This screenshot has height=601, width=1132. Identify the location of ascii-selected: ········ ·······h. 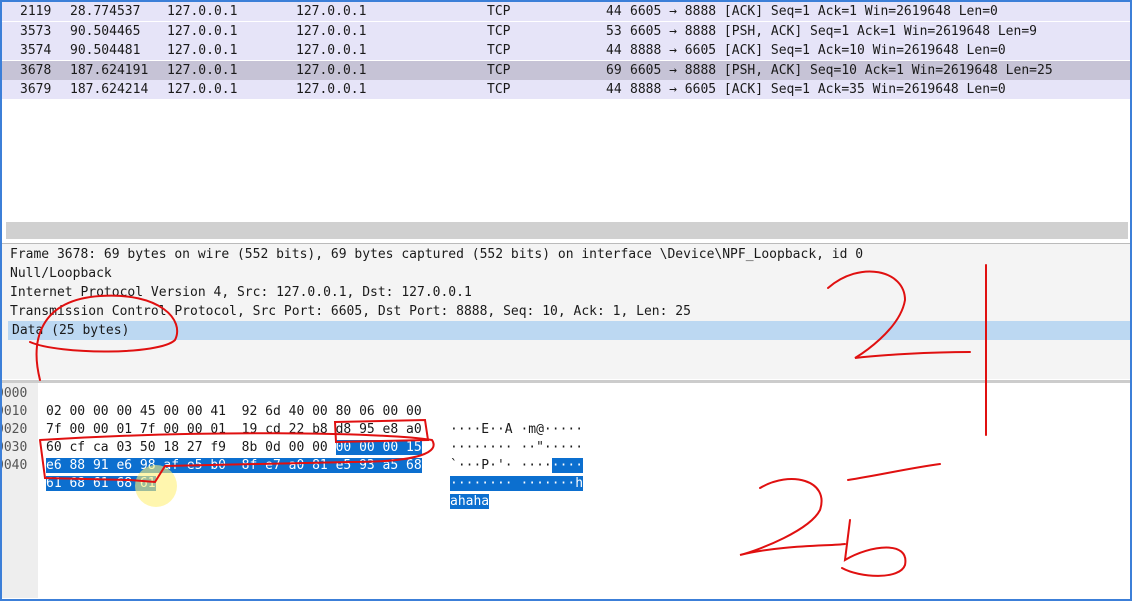
(517, 483).